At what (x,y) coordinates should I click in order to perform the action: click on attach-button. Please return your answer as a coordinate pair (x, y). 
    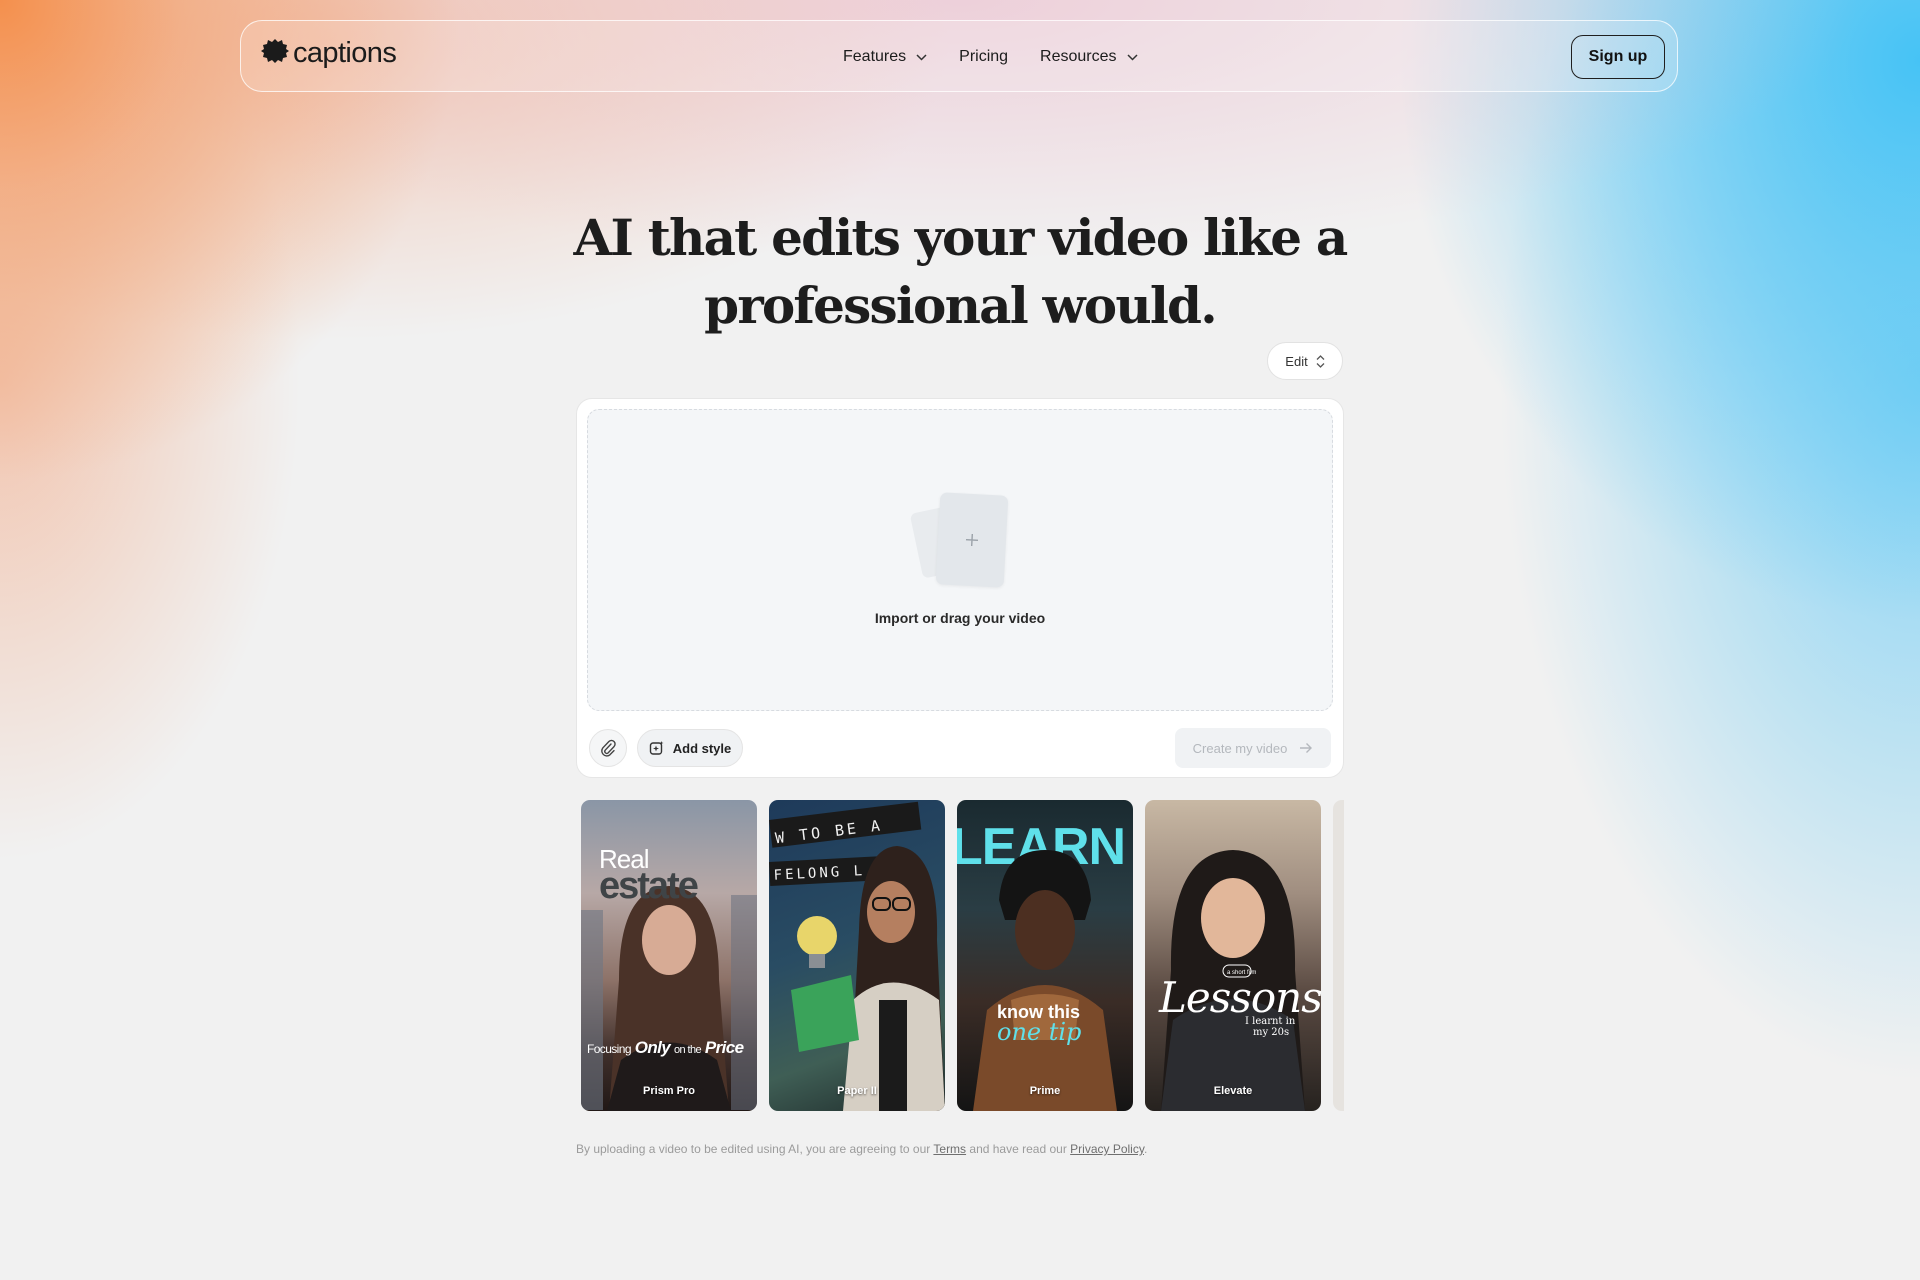
    Looking at the image, I should click on (608, 748).